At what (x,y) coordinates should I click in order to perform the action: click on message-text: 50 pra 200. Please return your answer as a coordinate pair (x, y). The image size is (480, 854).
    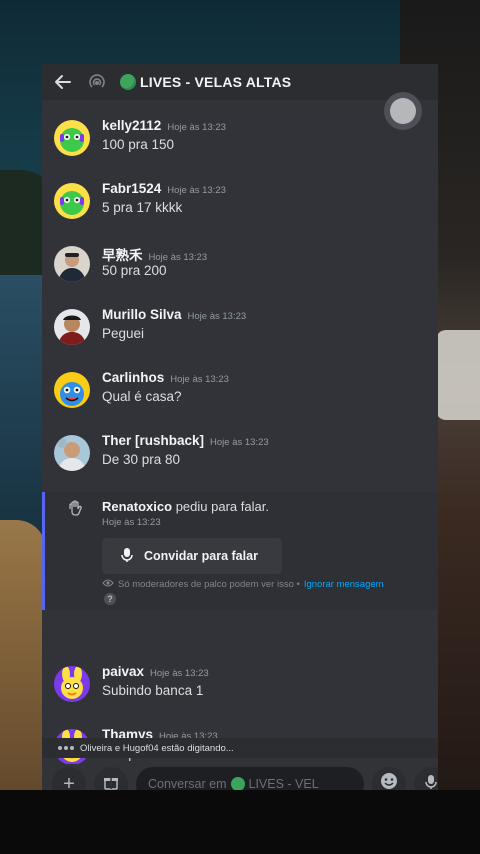
    Looking at the image, I should click on (134, 270).